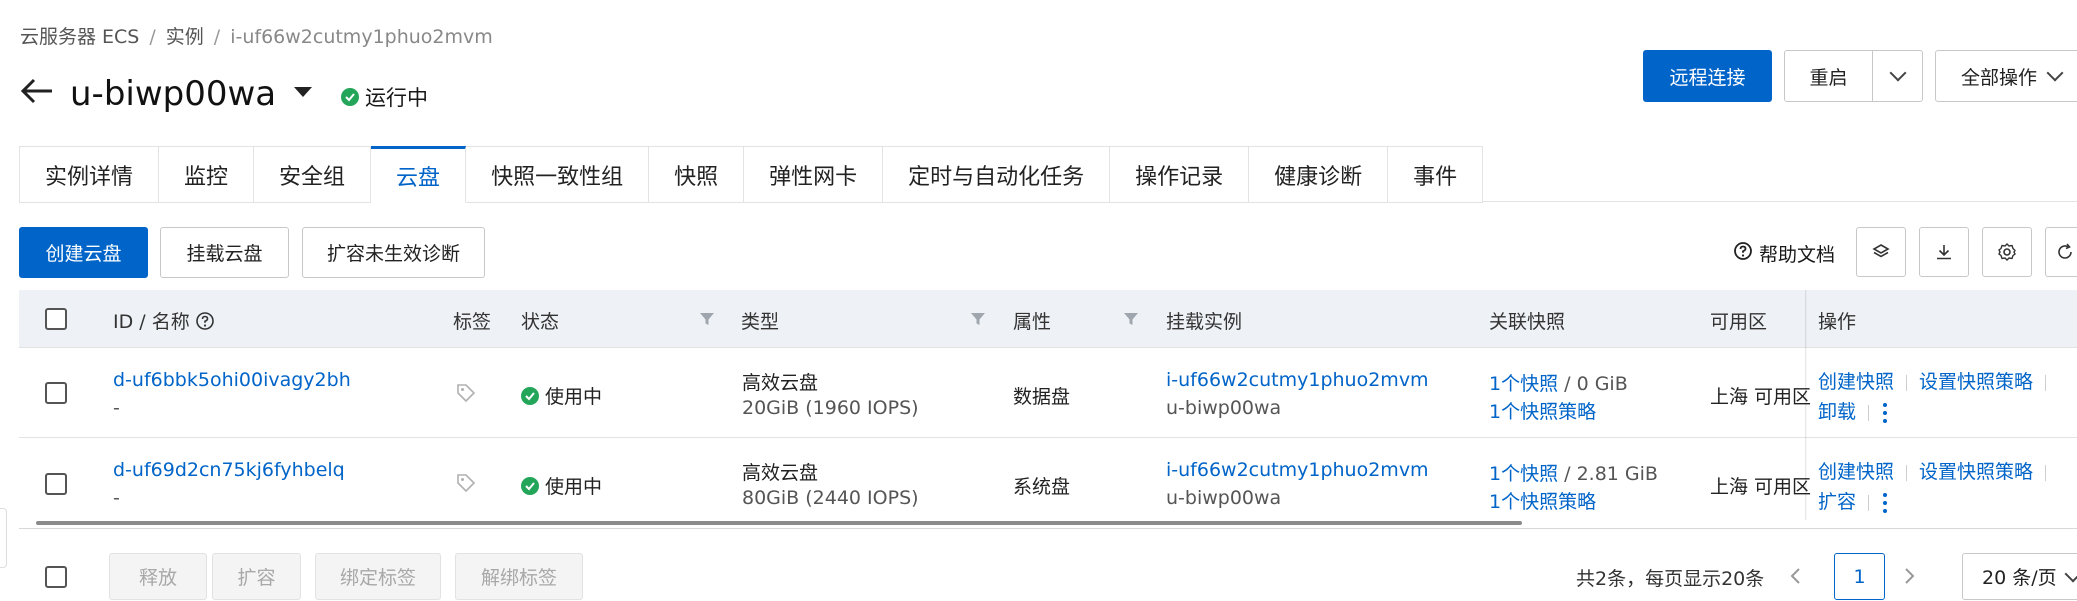  Describe the element at coordinates (393, 252) in the screenshot. I see `expand-diagnosis-button: 扩容未生效诊断` at that location.